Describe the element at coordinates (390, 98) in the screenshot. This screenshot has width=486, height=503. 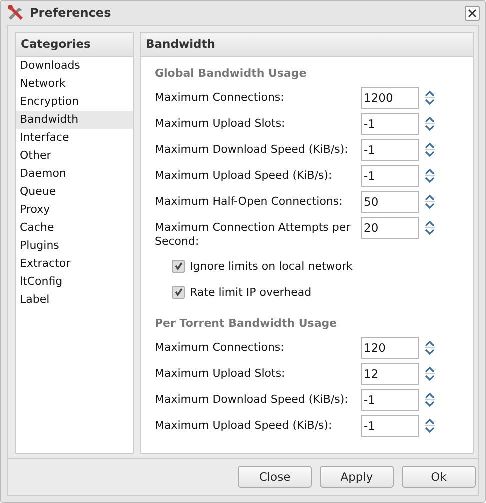
I see `number-field: 1200` at that location.